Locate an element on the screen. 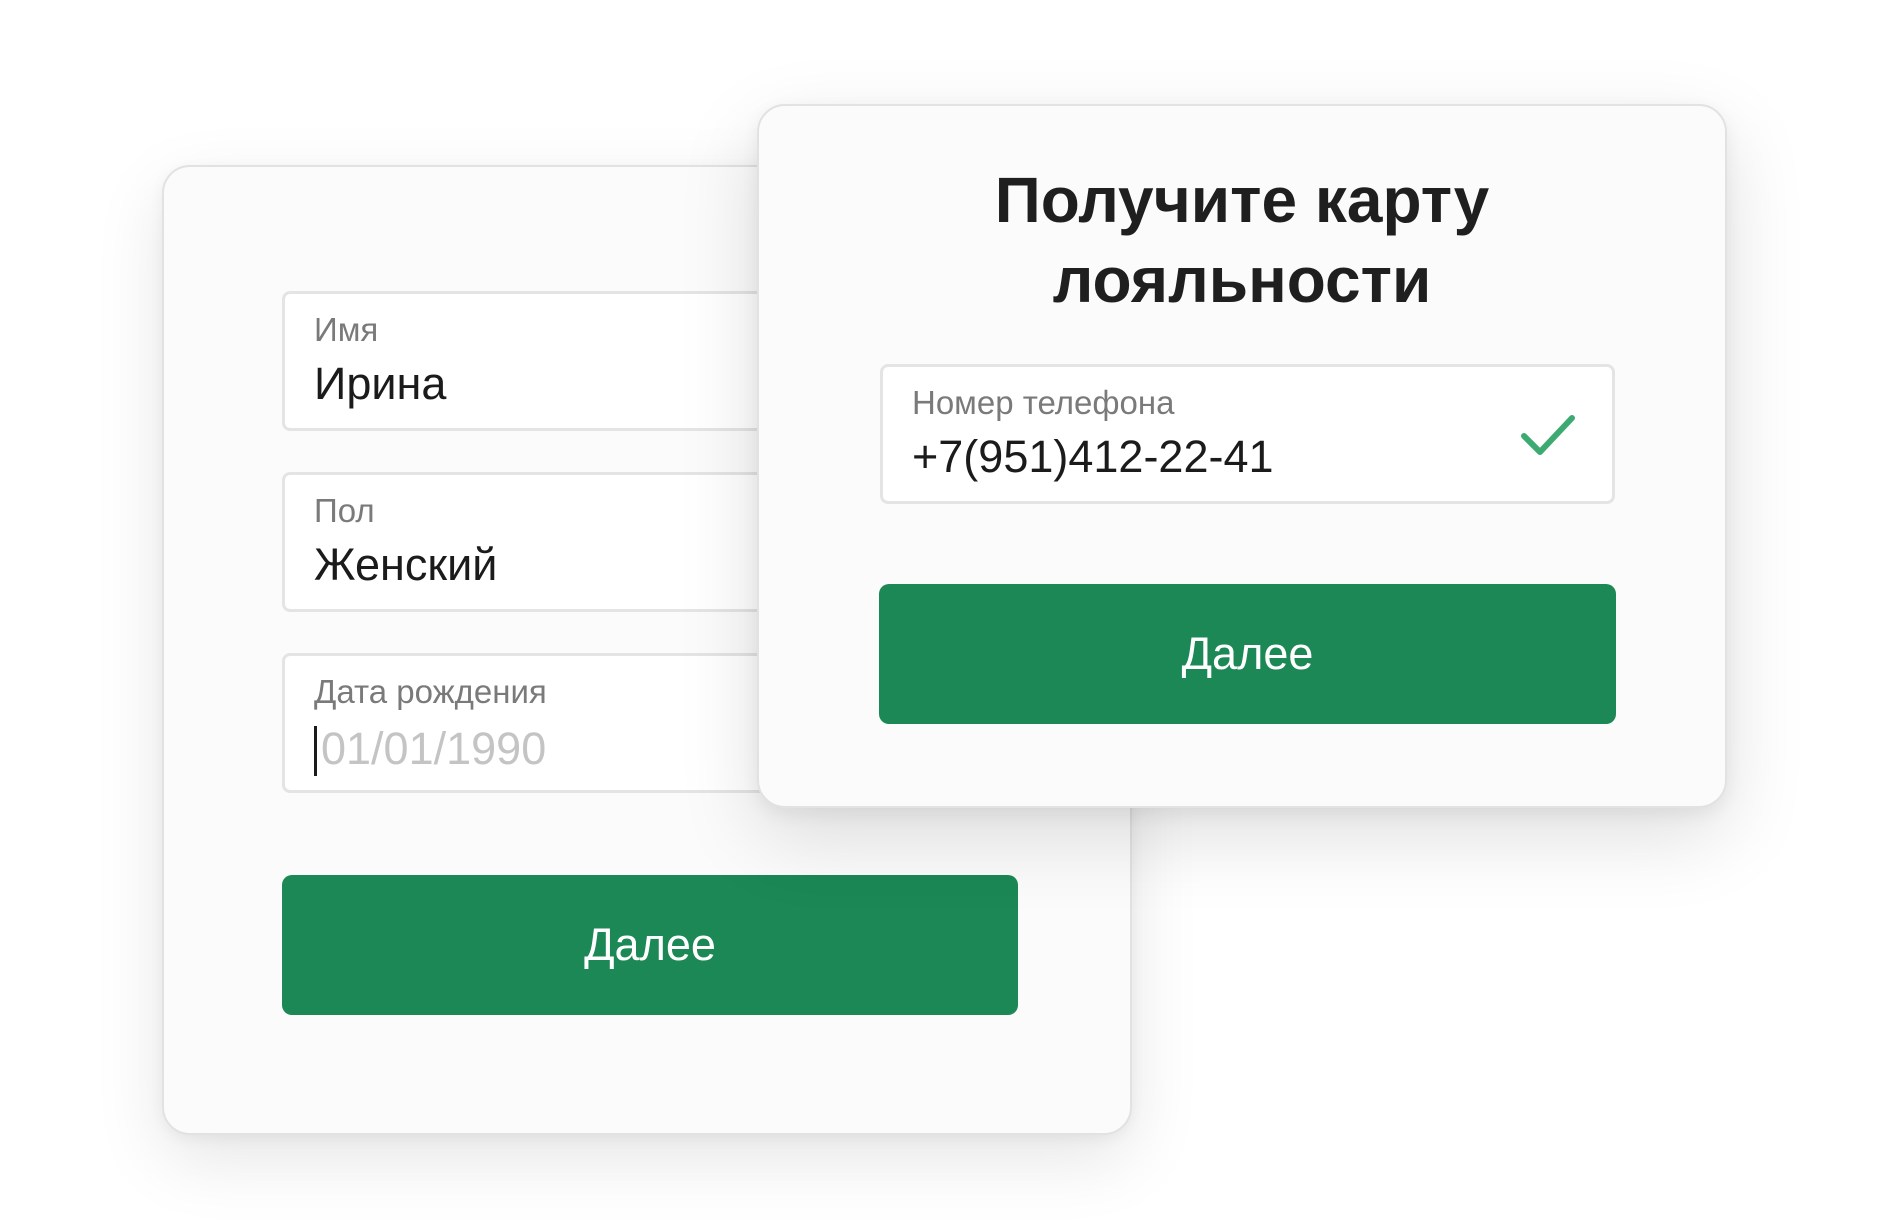 The height and width of the screenshot is (1230, 1878). profile-next-button: Далее is located at coordinates (650, 945).